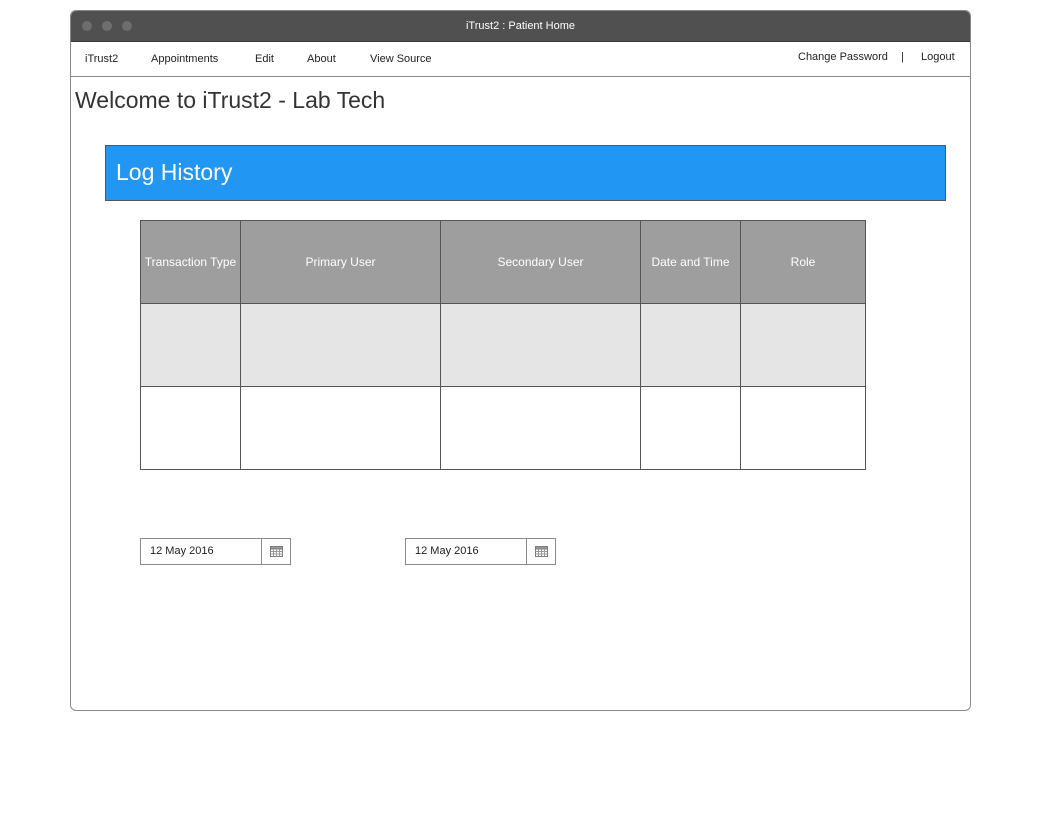  I want to click on nav-item-itrust2: iTrust2, so click(101, 59).